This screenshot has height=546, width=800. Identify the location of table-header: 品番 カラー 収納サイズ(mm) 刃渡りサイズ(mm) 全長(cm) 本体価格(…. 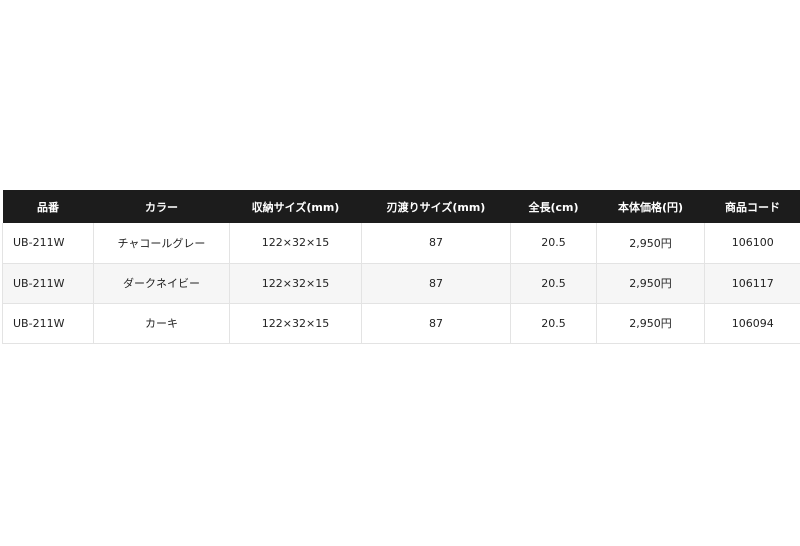
(401, 206).